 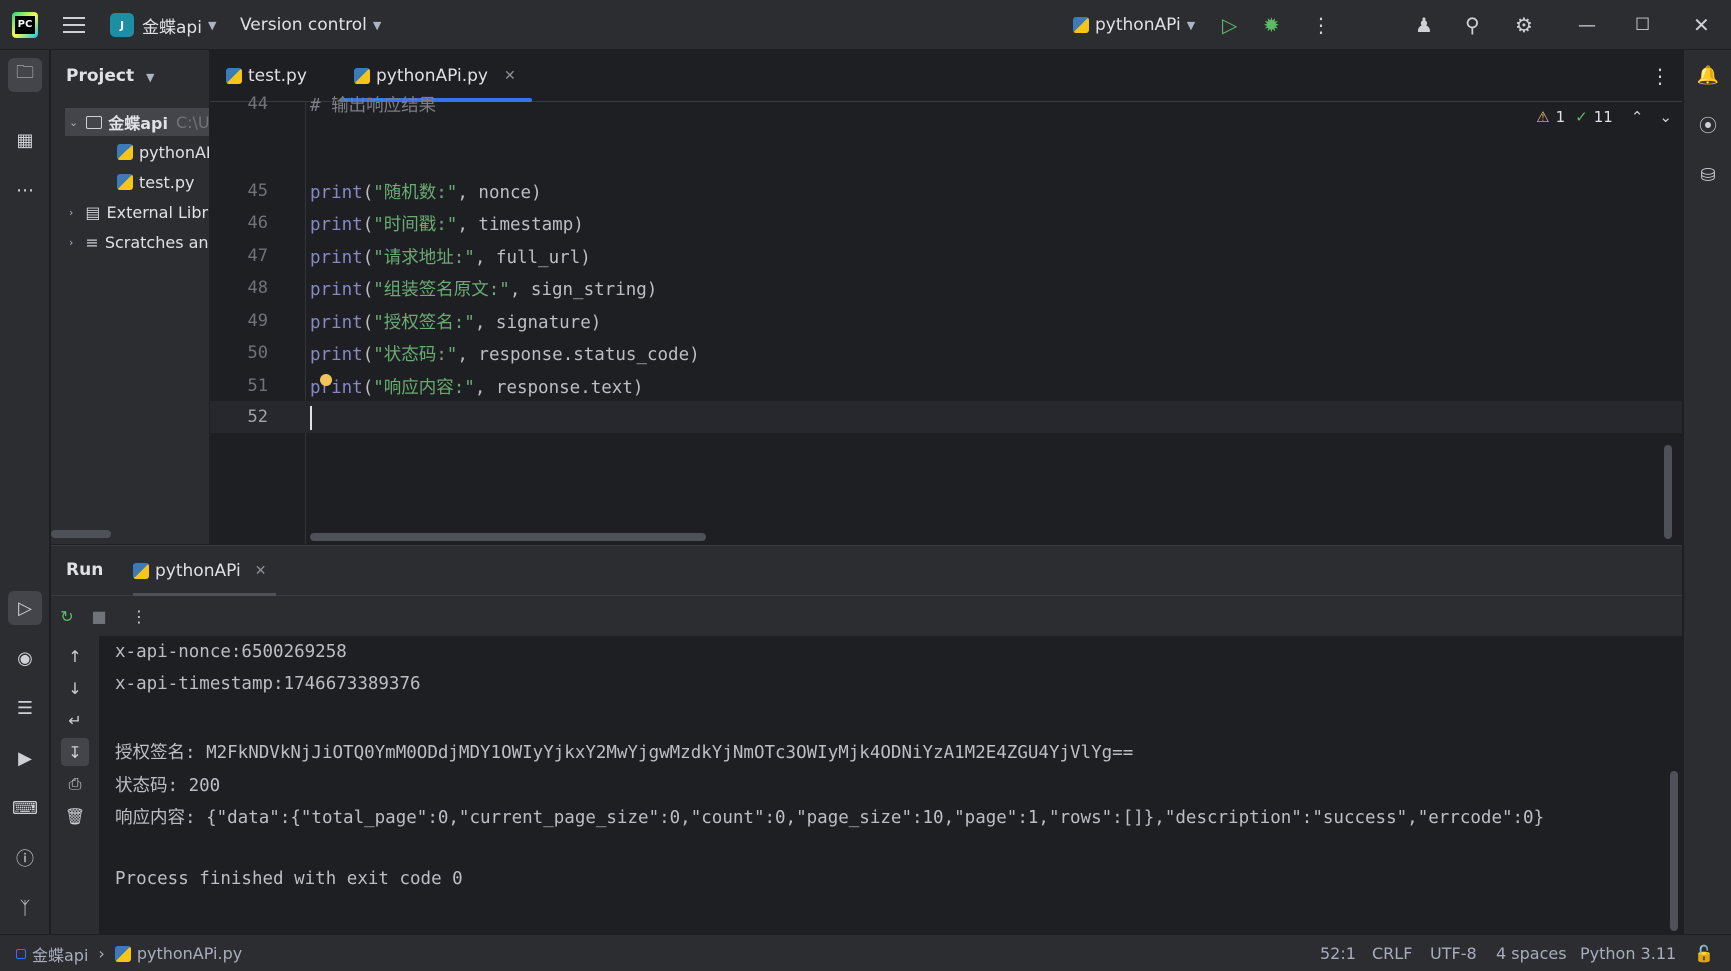 I want to click on wrap-icon: ↵, so click(x=75, y=720).